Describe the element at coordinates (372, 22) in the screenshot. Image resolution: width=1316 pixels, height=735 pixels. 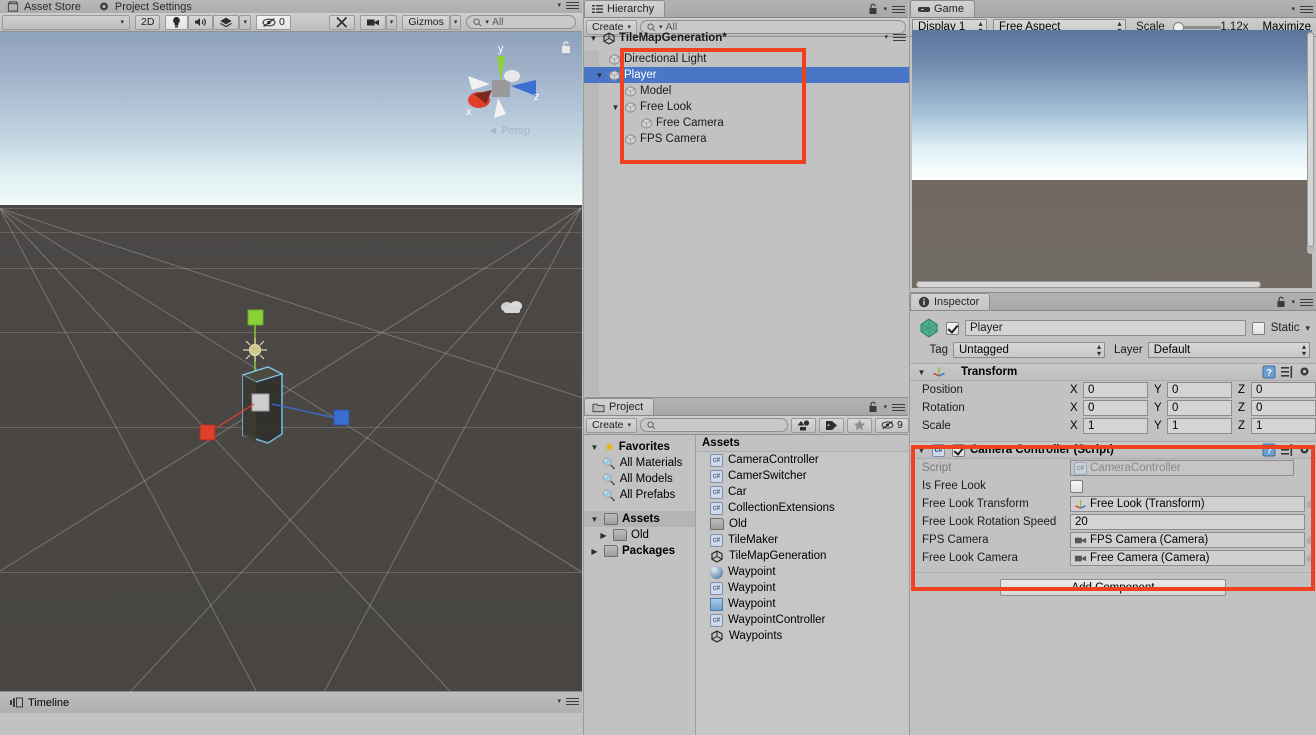
I see `scene-camera-button` at that location.